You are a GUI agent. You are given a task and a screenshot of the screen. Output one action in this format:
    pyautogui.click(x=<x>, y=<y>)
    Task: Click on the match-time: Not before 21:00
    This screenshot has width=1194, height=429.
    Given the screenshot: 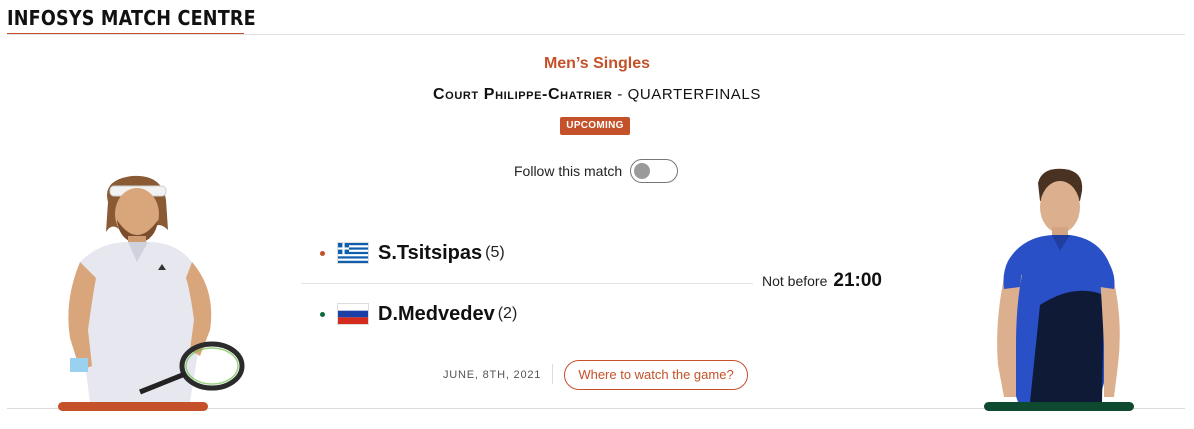 What is the action you would take?
    pyautogui.click(x=822, y=281)
    